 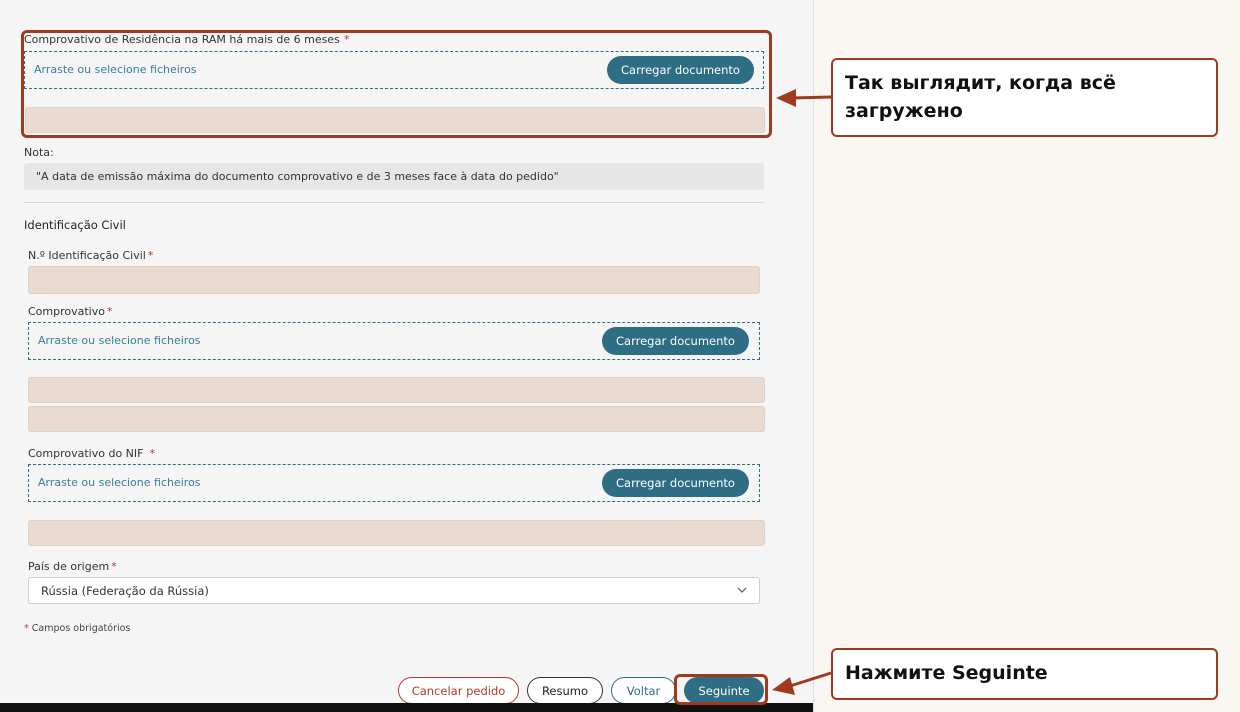 I want to click on annotation-arrows, so click(x=802, y=392).